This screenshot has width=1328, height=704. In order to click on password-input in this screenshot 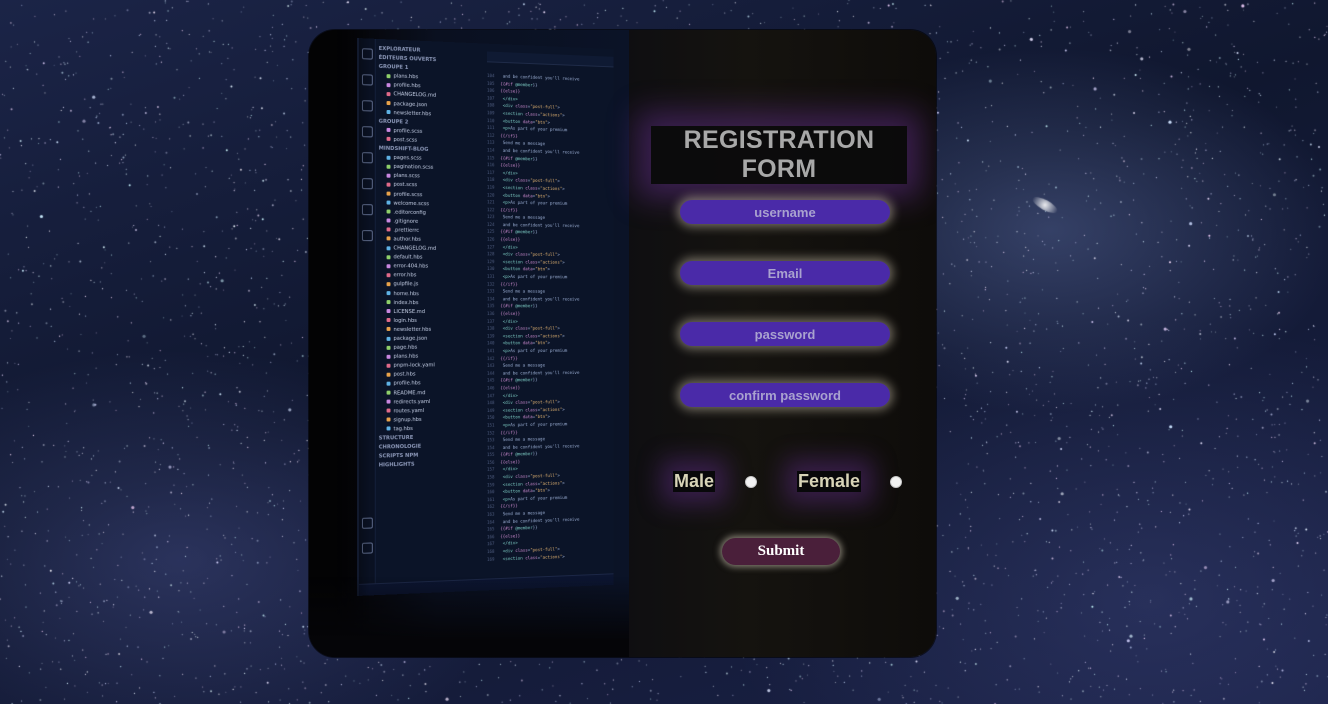, I will do `click(785, 334)`.